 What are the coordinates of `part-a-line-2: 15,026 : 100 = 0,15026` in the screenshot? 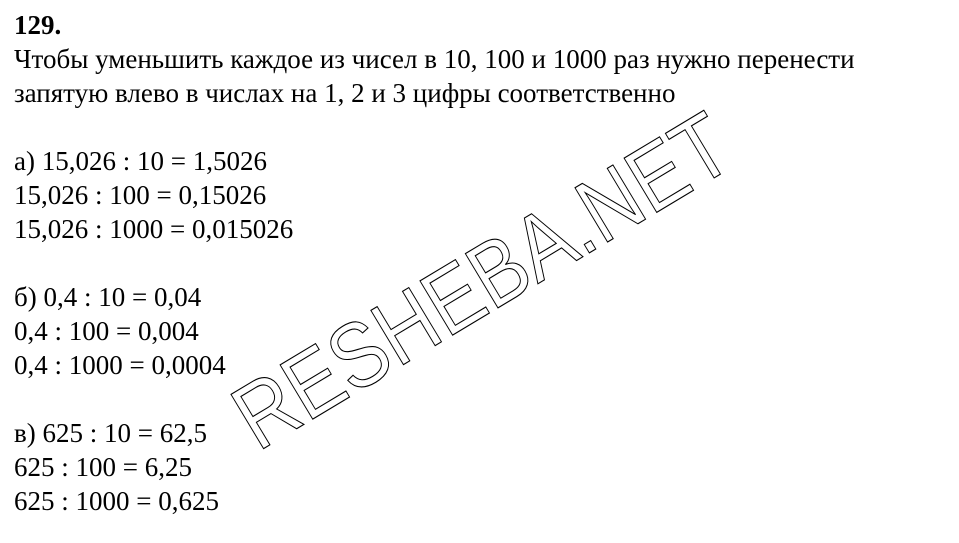 It's located at (140, 195).